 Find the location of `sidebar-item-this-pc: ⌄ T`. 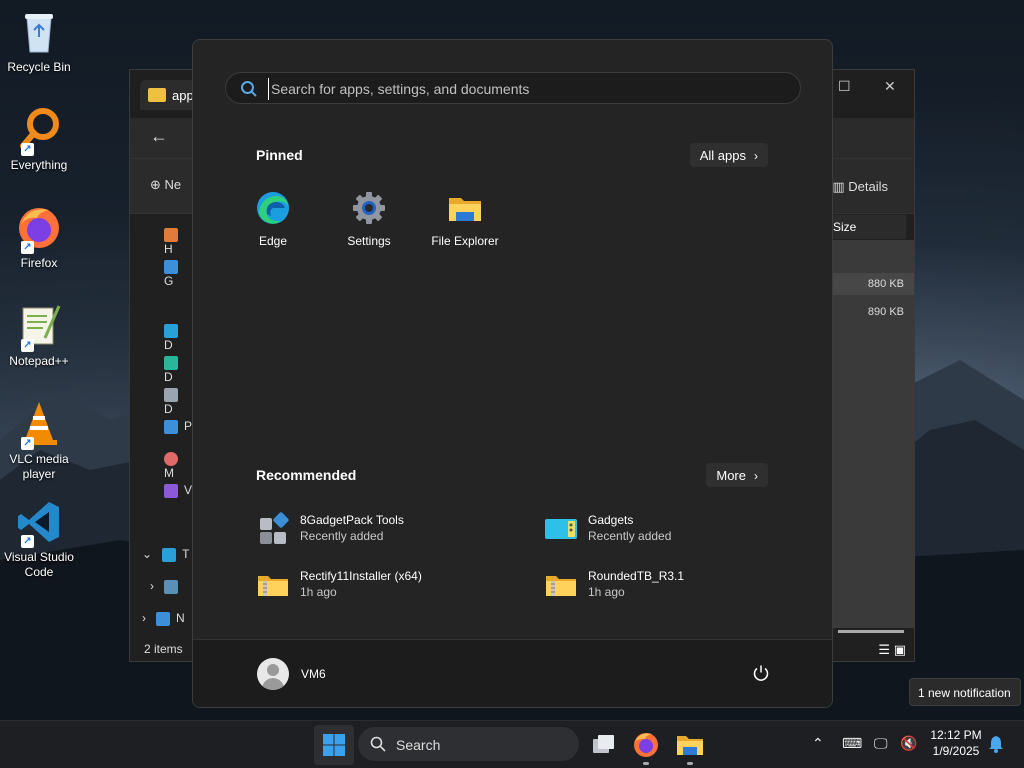

sidebar-item-this-pc: ⌄ T is located at coordinates (165, 554).